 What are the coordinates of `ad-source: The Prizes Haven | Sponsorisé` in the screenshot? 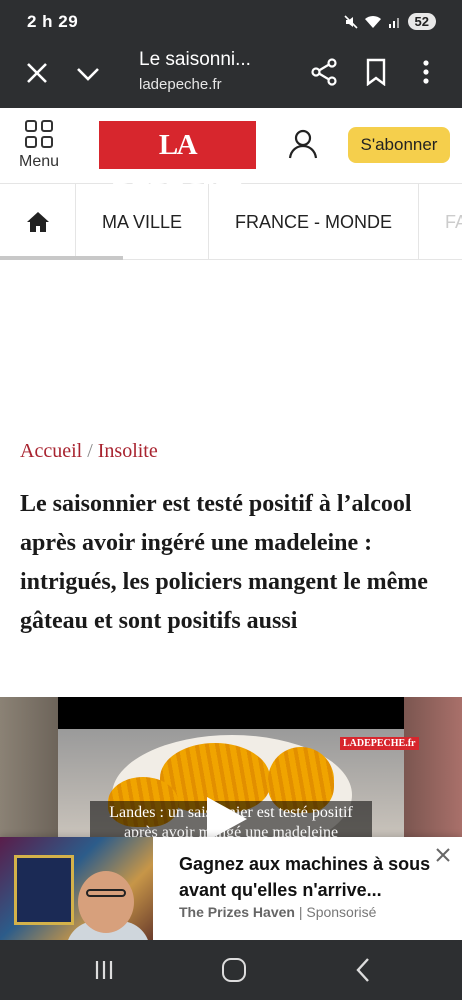 It's located at (277, 912).